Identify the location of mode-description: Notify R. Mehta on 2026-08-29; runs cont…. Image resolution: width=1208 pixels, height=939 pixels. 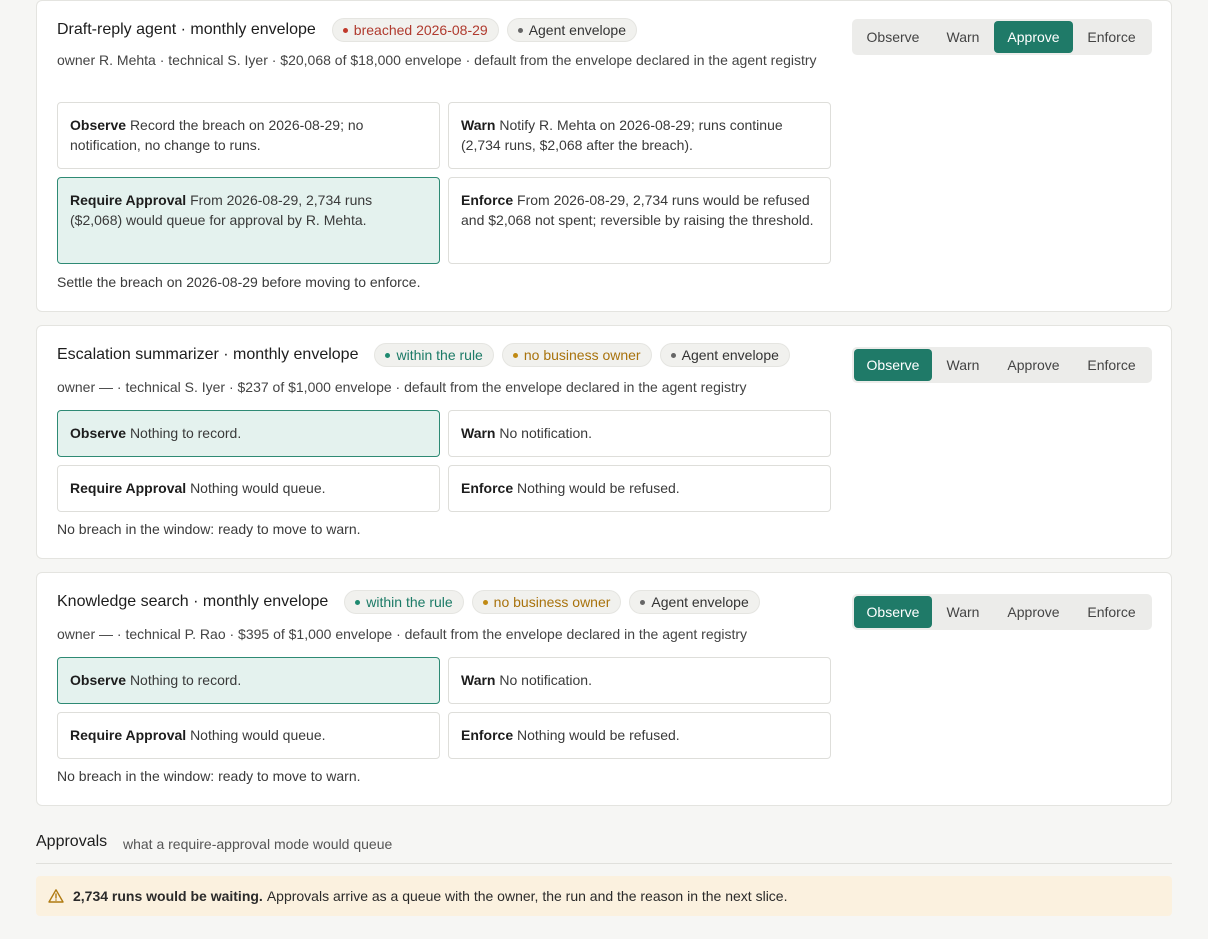
(622, 135).